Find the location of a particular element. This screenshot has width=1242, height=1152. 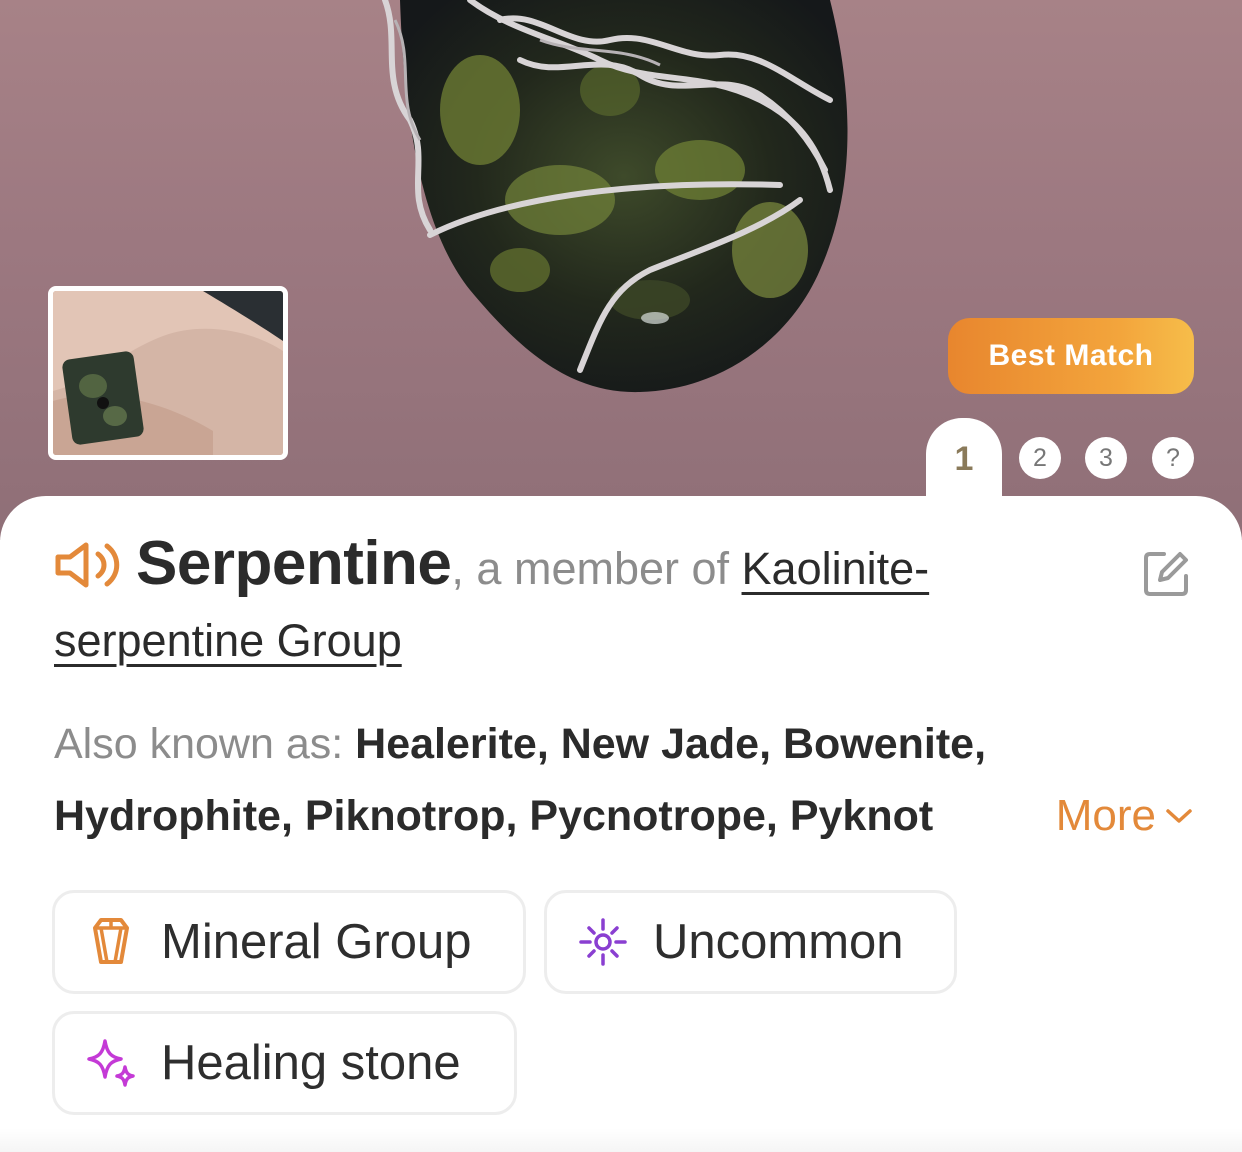

speaker-icon is located at coordinates (88, 564).